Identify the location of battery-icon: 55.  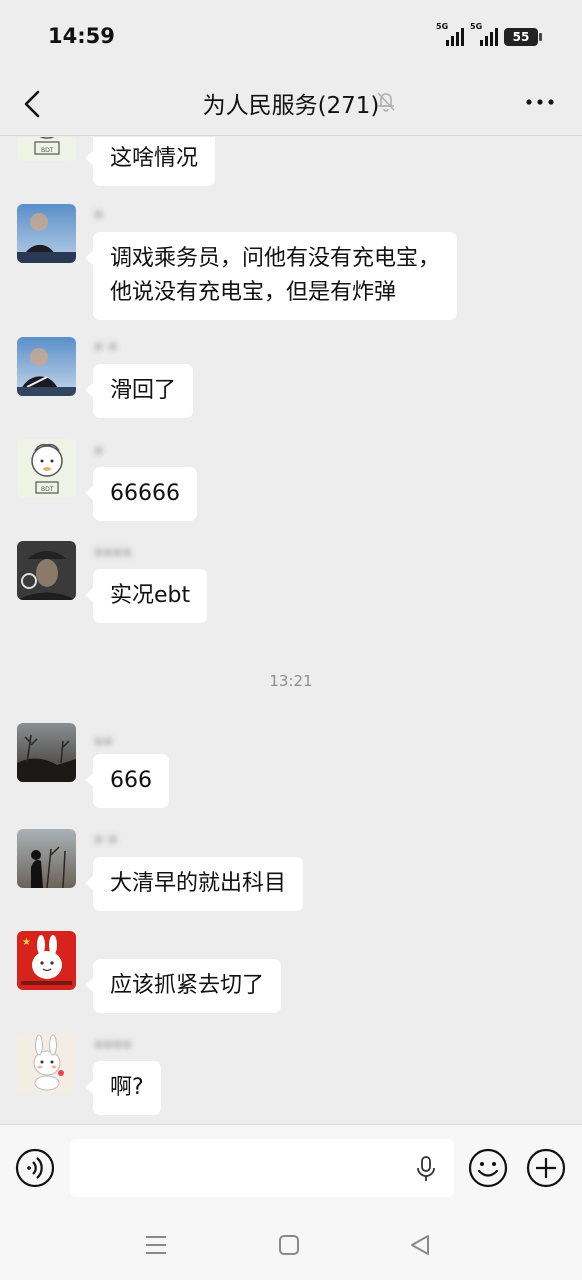
(523, 37).